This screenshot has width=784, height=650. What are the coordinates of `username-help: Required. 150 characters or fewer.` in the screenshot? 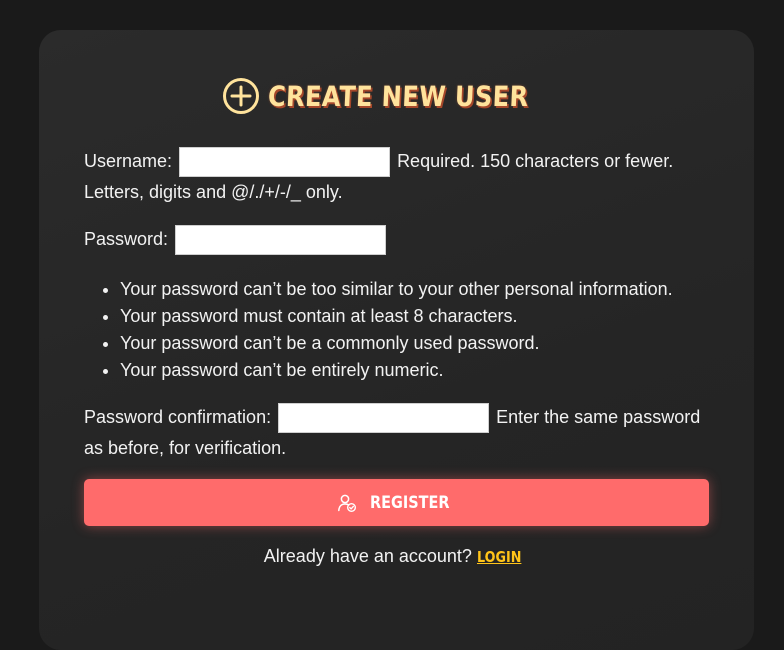 It's located at (535, 161).